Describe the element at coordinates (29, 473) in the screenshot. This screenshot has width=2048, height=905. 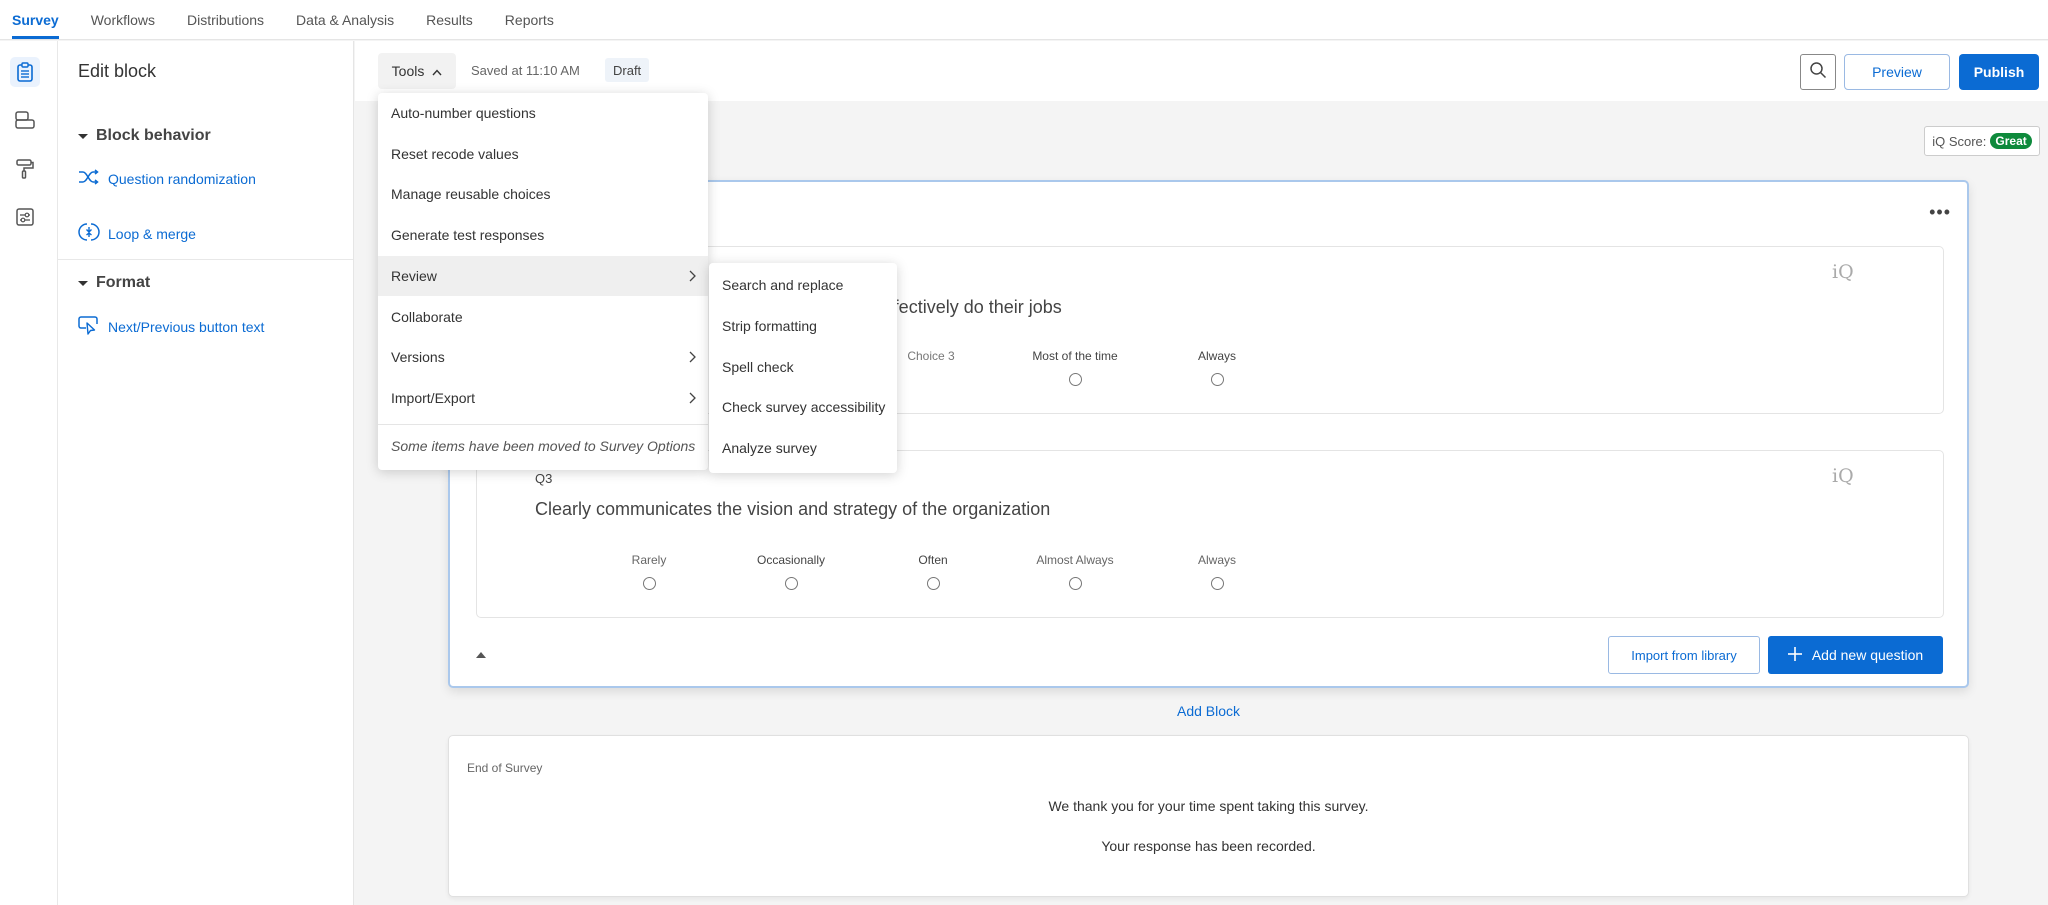
I see `left-icon-rail` at that location.